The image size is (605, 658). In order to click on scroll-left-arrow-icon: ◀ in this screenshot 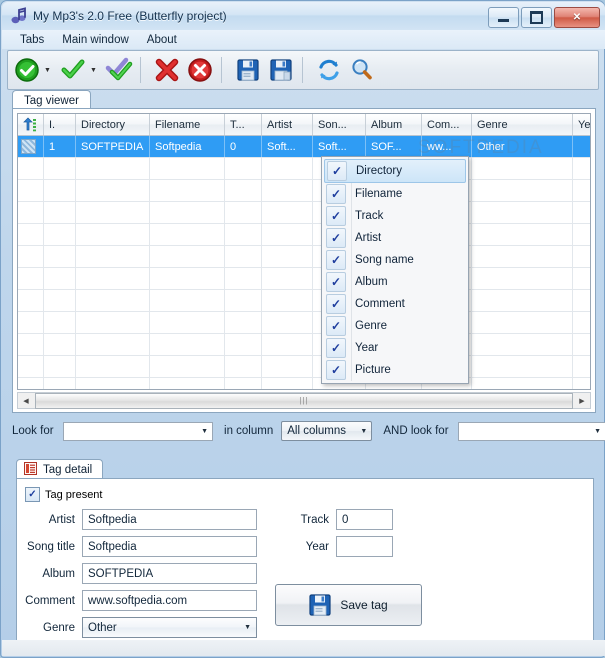, I will do `click(26, 400)`.